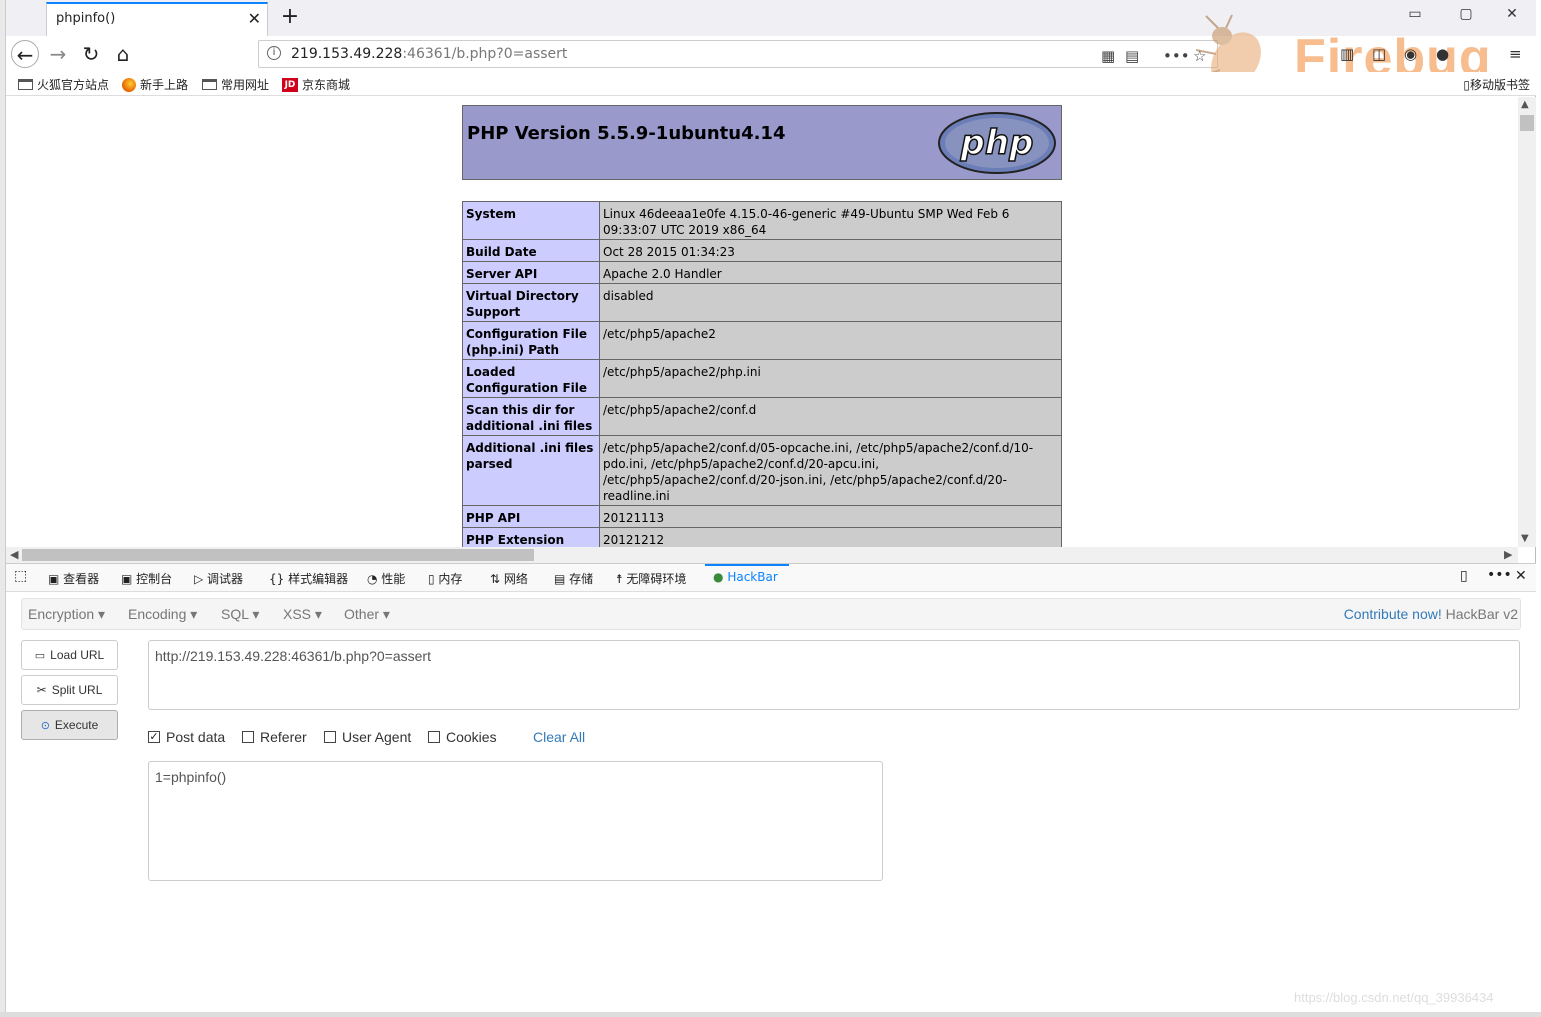 This screenshot has width=1541, height=1017. Describe the element at coordinates (1508, 554) in the screenshot. I see `scroll-right-icon: ▶` at that location.